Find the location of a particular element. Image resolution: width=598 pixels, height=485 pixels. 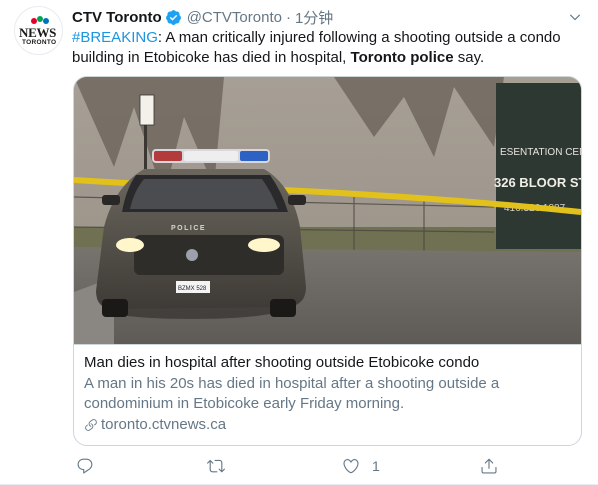

license-plate-text: BZMX 528 is located at coordinates (192, 289).